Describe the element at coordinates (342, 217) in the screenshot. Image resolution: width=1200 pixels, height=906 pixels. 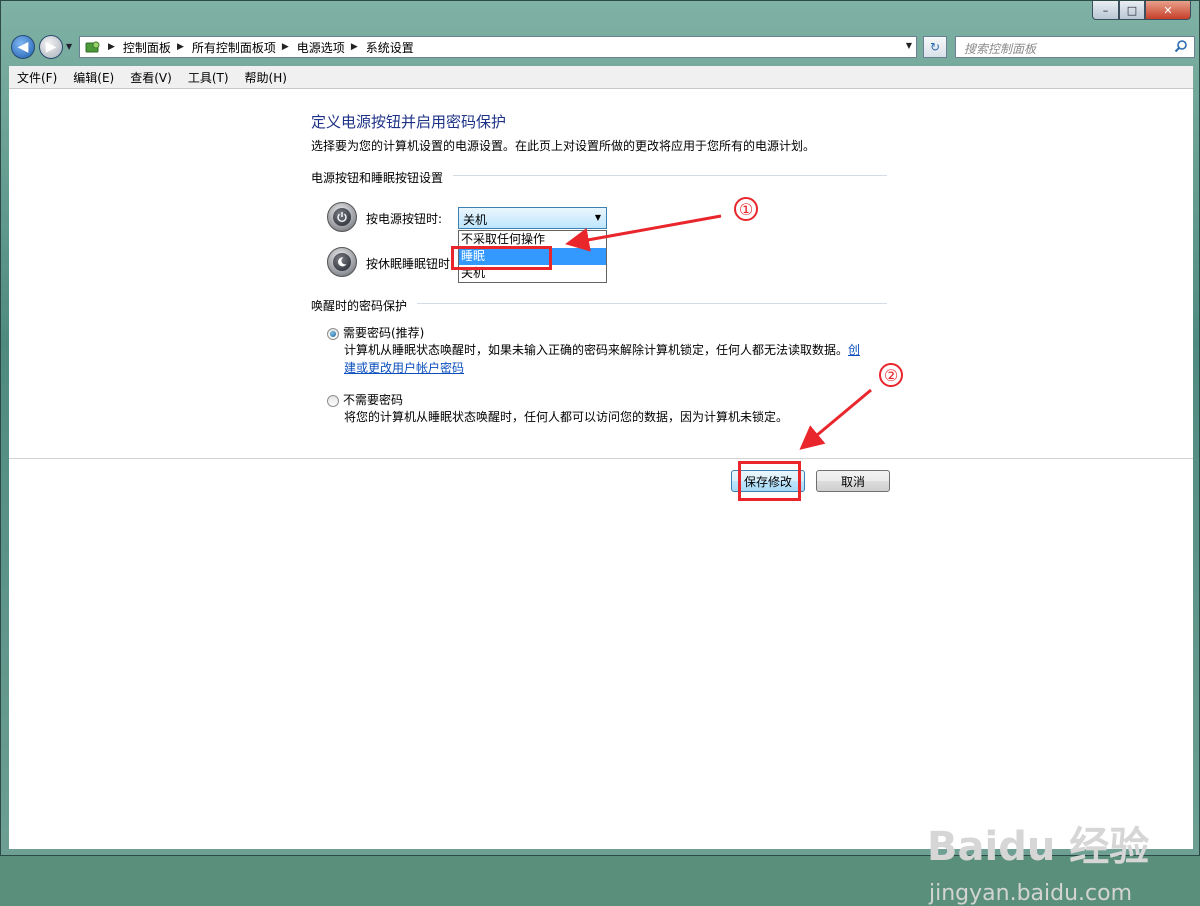
I see `power-button-icon` at that location.